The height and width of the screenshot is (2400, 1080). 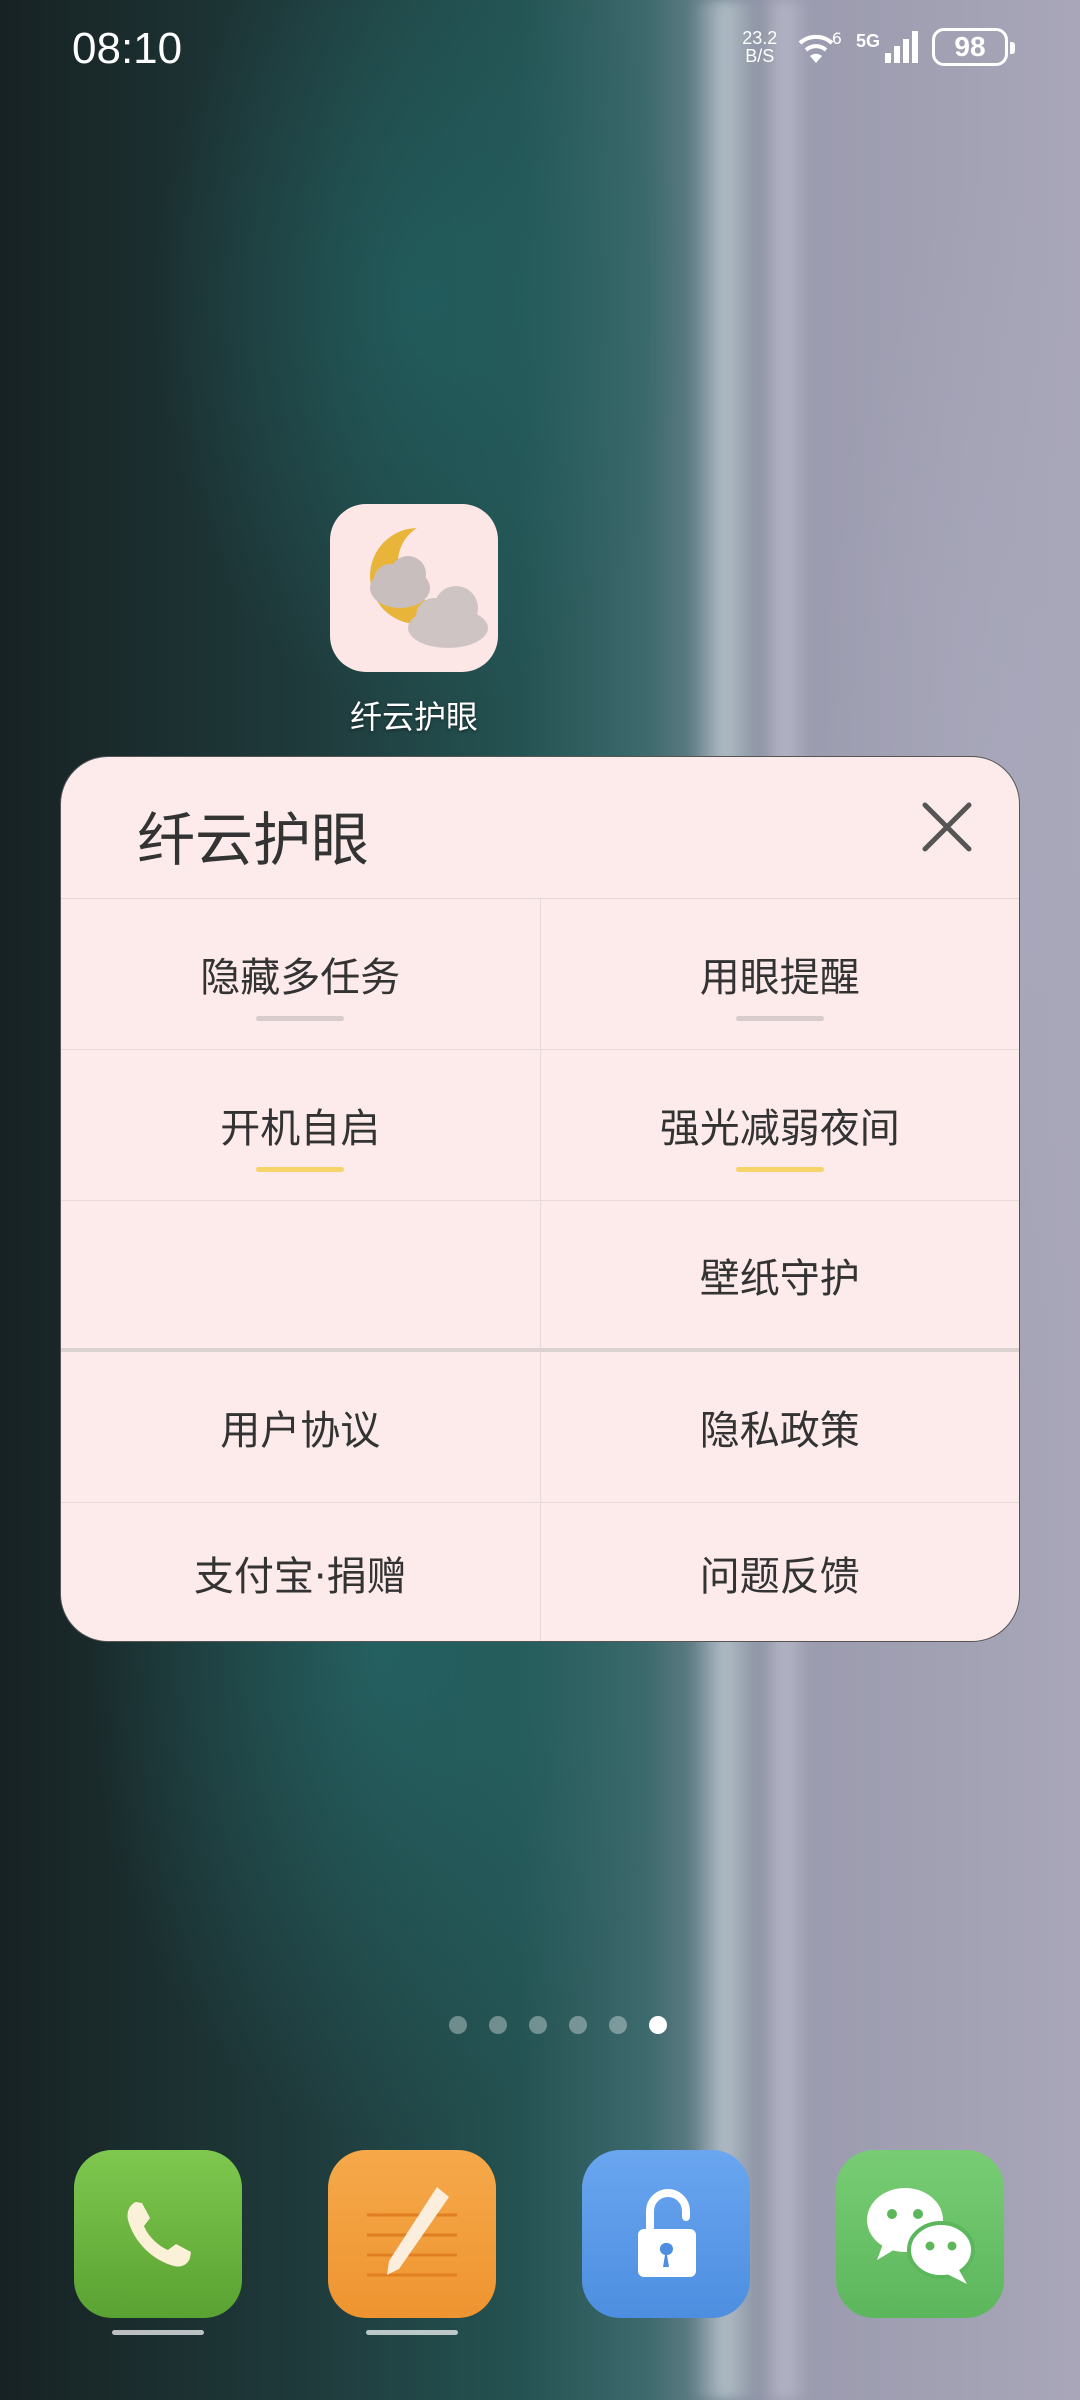 I want to click on option-auto-start: 开机自启, so click(x=300, y=1125).